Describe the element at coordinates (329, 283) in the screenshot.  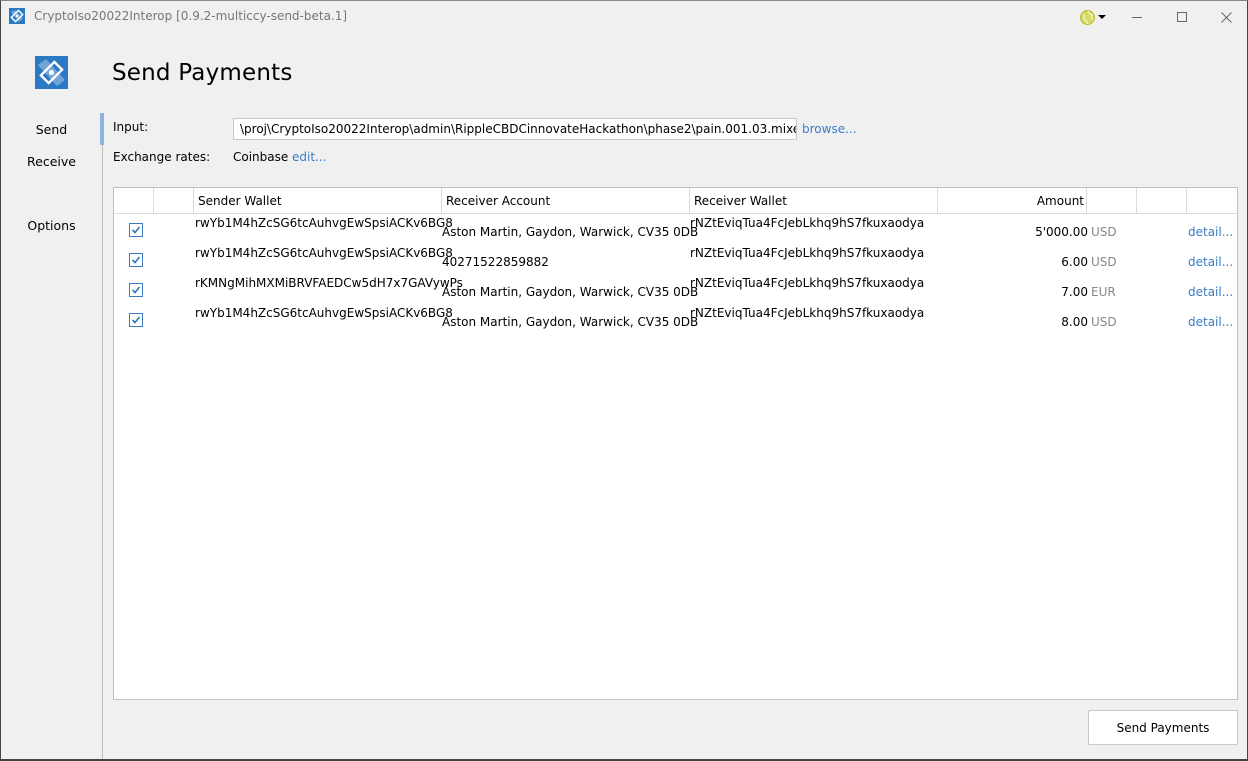
I see `sender-wallet: rKMNgMihMXMiBRVFAEDCw5dH7x7GAVywPs` at that location.